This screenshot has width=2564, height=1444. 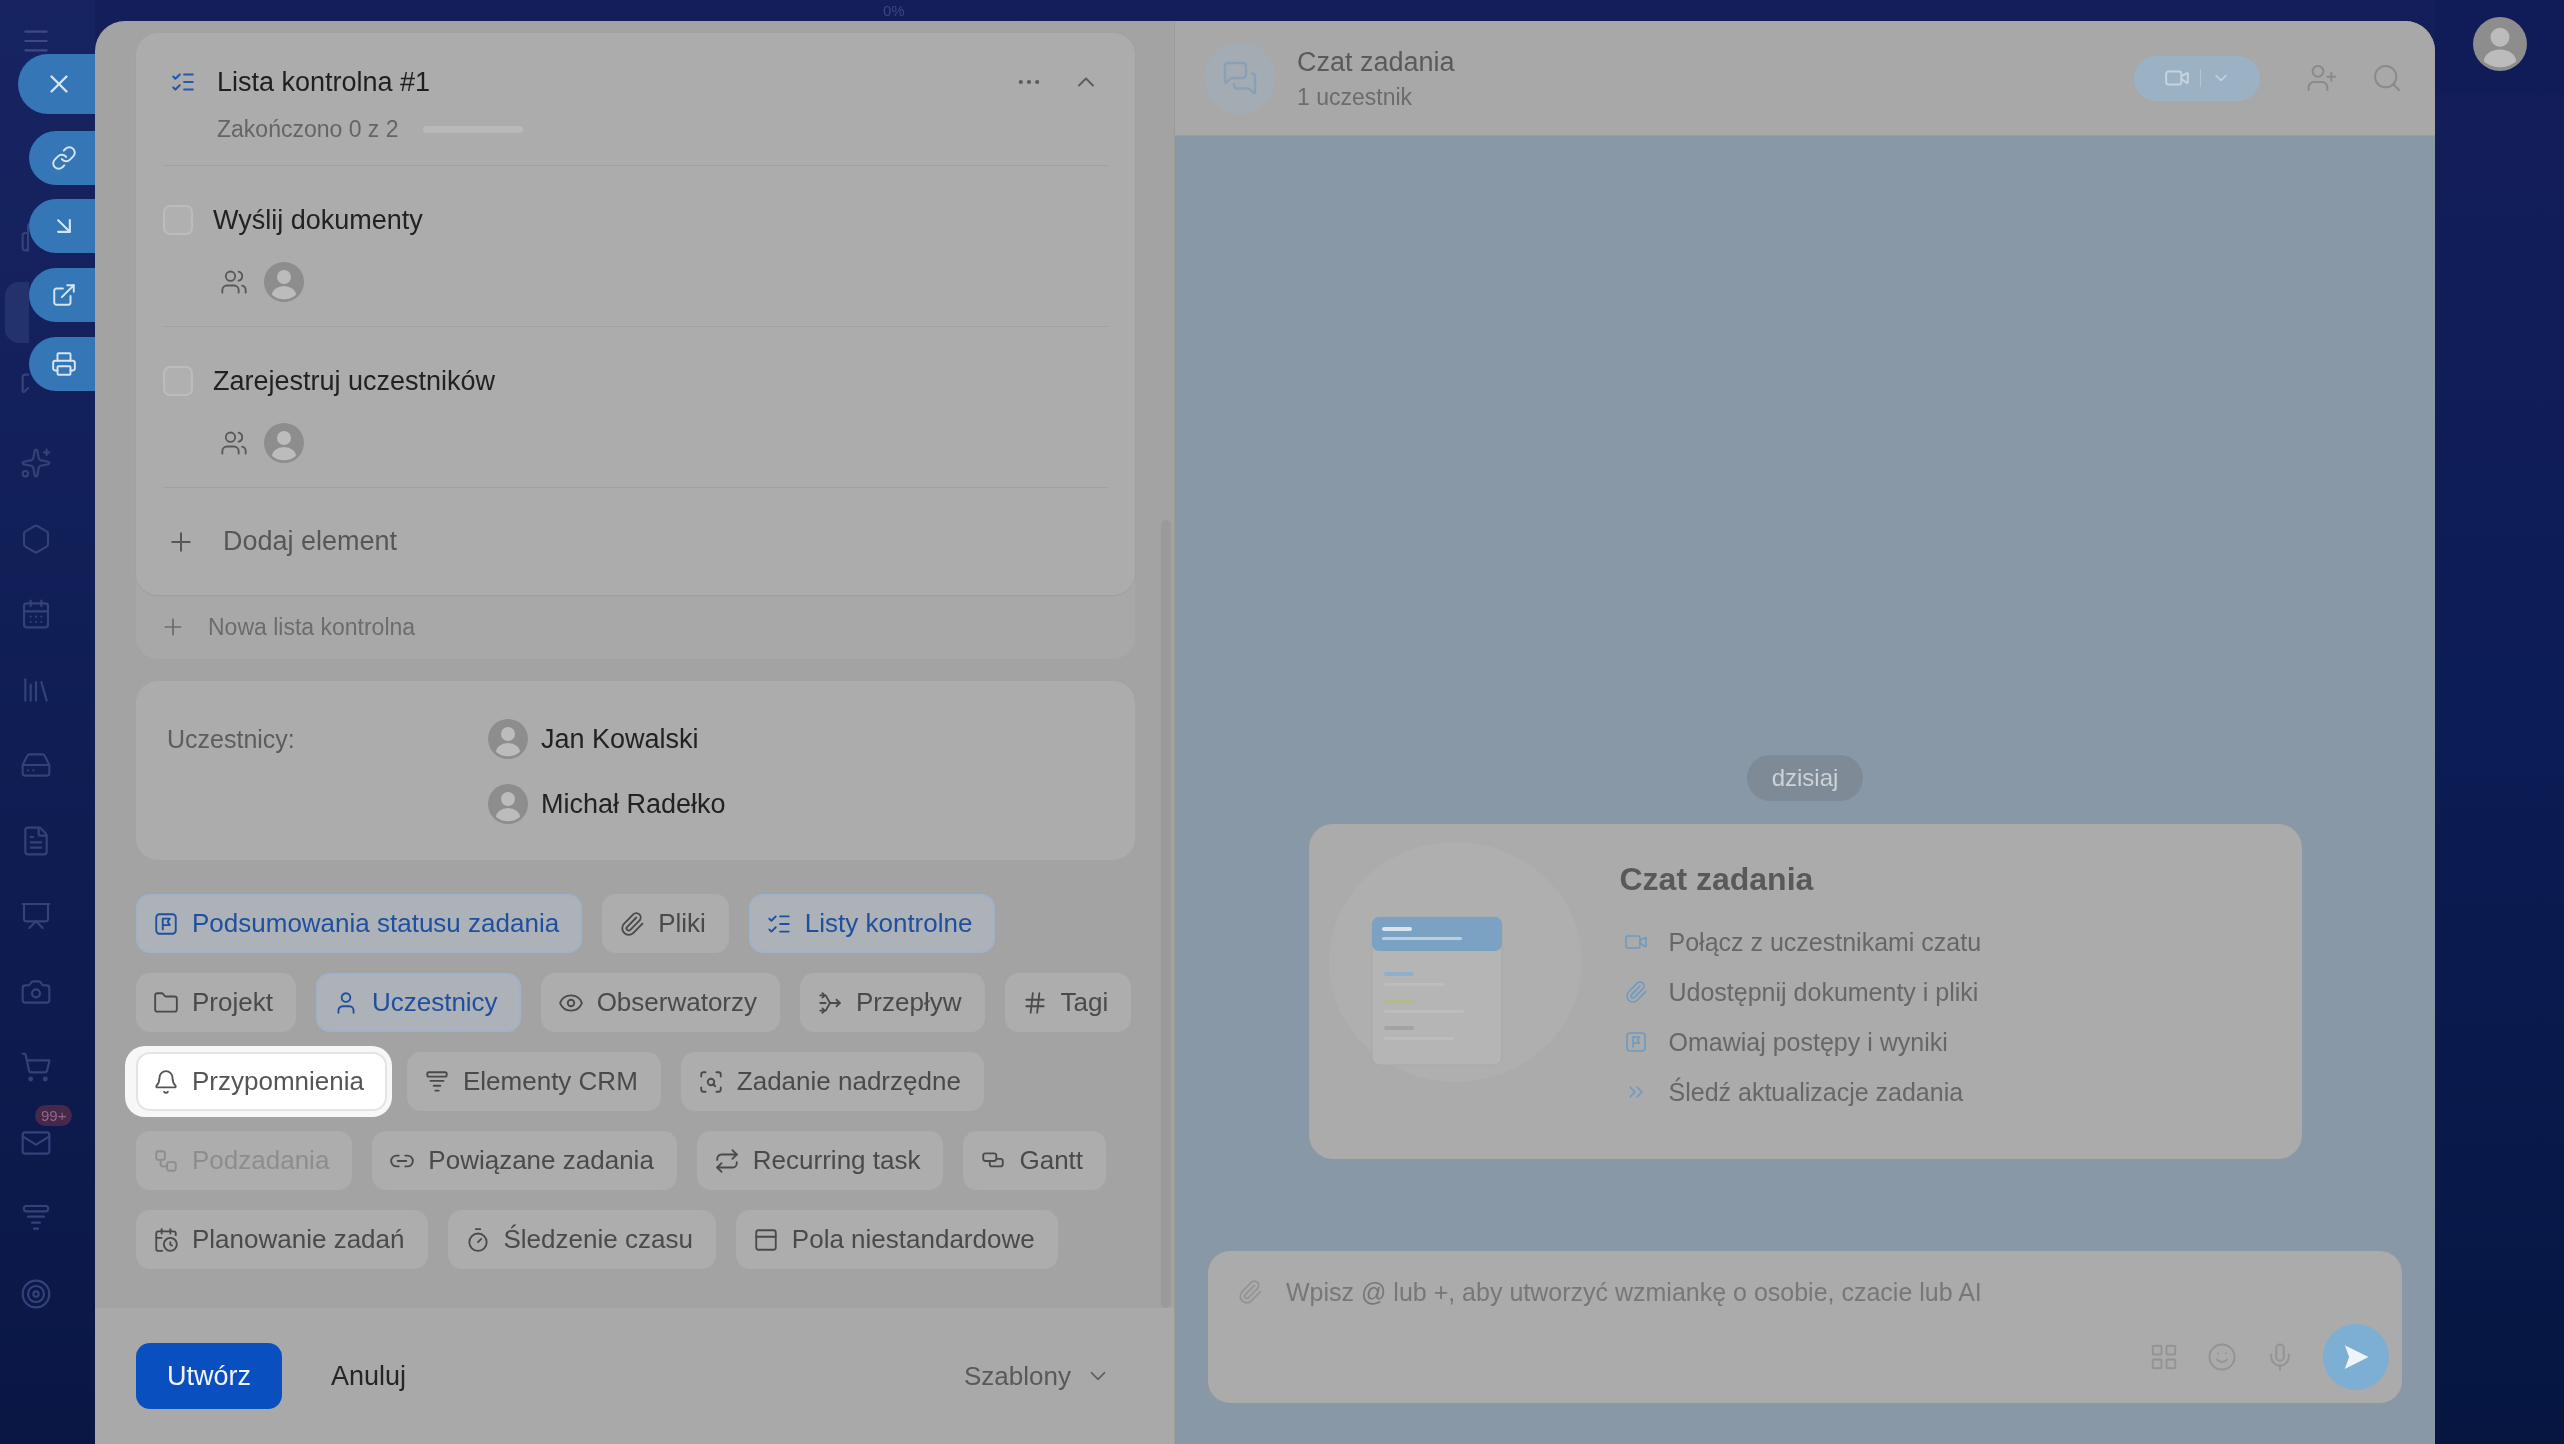 What do you see at coordinates (2197, 78) in the screenshot?
I see `video-call-button` at bounding box center [2197, 78].